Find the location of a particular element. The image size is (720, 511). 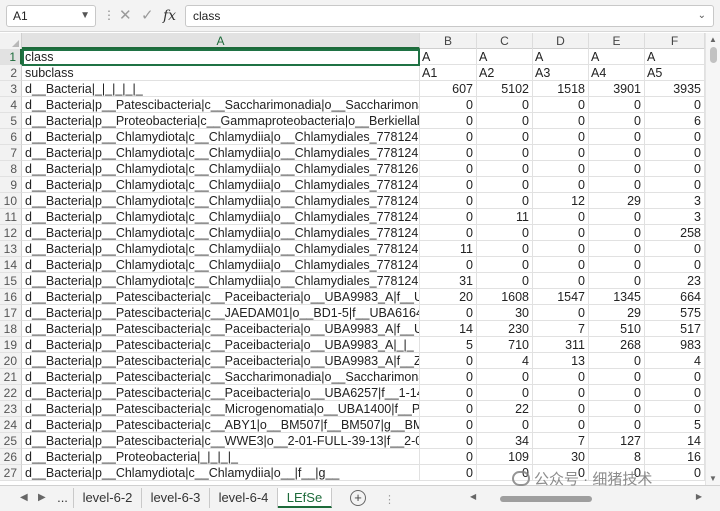

select-all-corner is located at coordinates (11, 41).